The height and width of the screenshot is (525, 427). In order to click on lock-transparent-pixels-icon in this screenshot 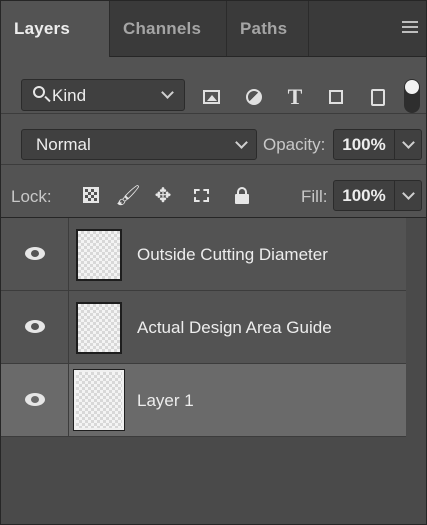, I will do `click(91, 195)`.